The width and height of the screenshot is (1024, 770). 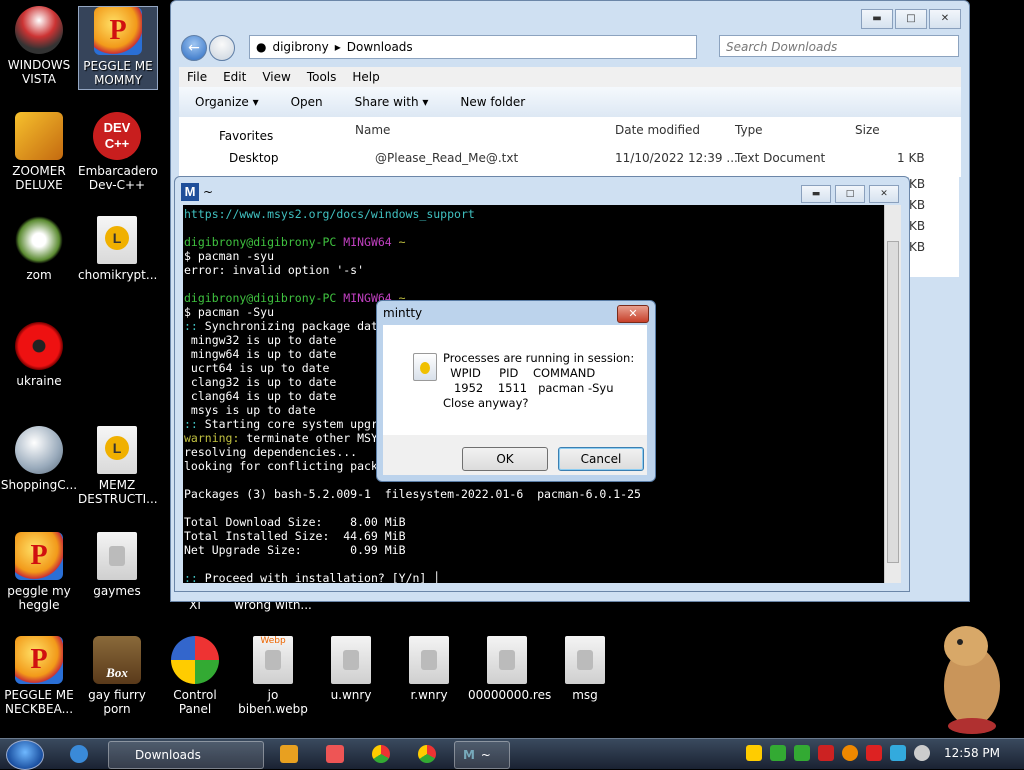 I want to click on taskbar-mintty-label: ~, so click(x=485, y=755).